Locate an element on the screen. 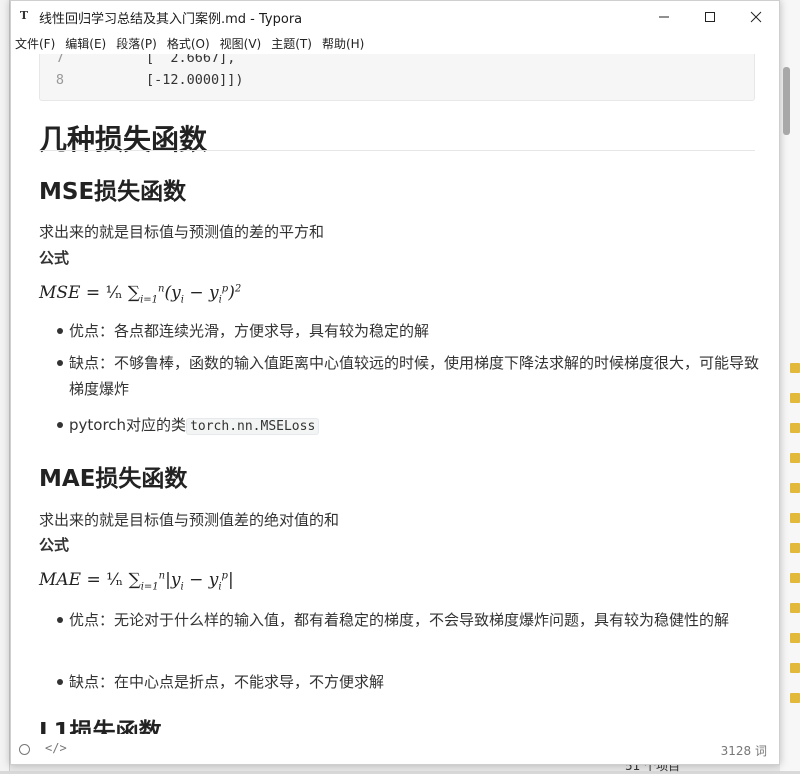  heading-divider is located at coordinates (397, 150).